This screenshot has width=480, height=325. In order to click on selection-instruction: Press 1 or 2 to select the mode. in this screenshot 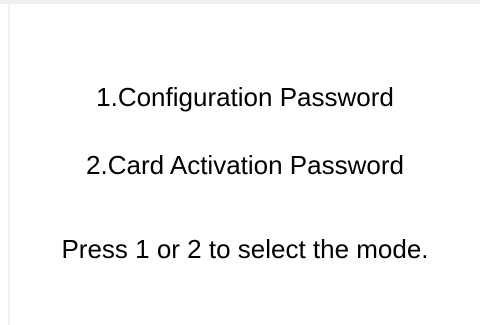, I will do `click(245, 249)`.